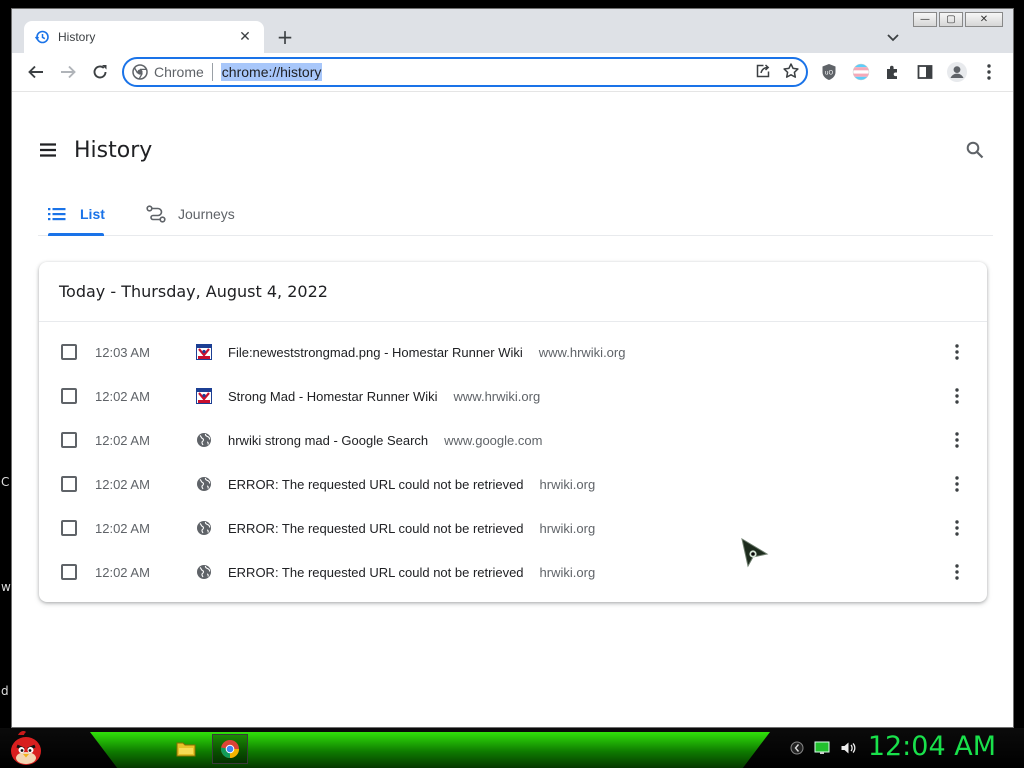 Image resolution: width=1024 pixels, height=768 pixels. What do you see at coordinates (861, 72) in the screenshot?
I see `flag-extension-icon` at bounding box center [861, 72].